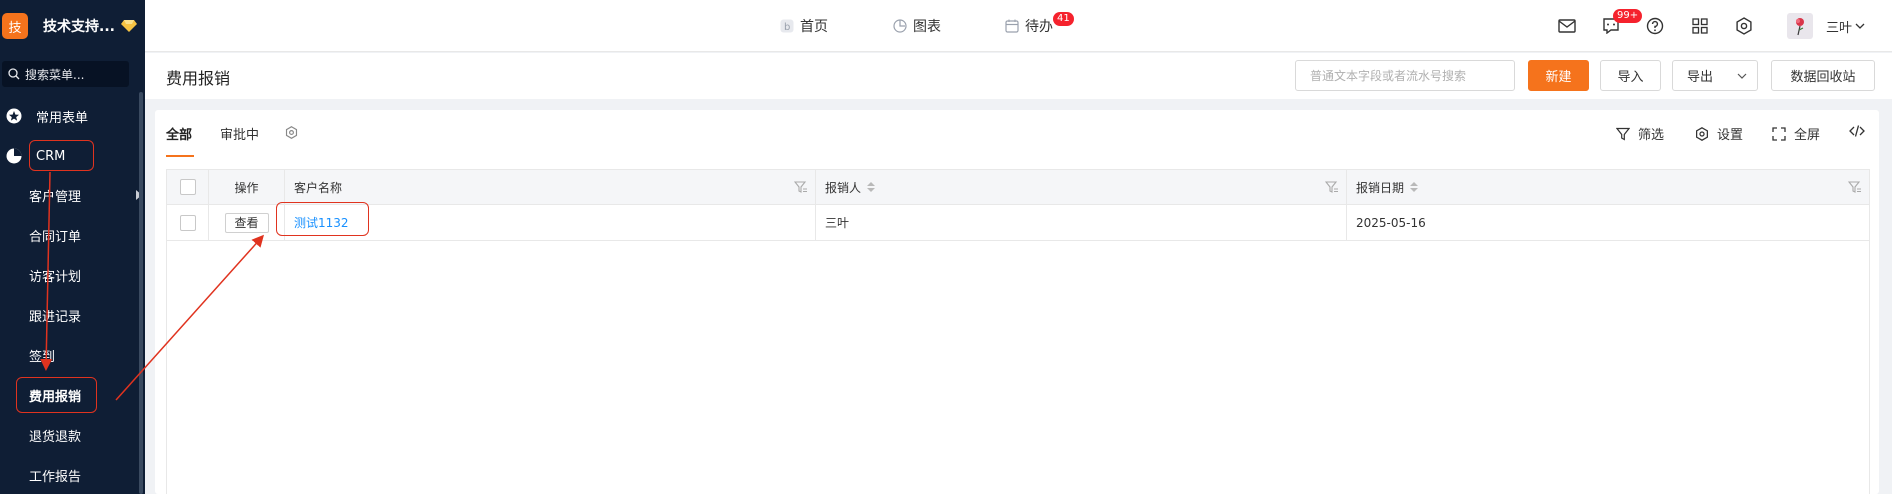  What do you see at coordinates (179, 133) in the screenshot?
I see `tab-all: 全部` at bounding box center [179, 133].